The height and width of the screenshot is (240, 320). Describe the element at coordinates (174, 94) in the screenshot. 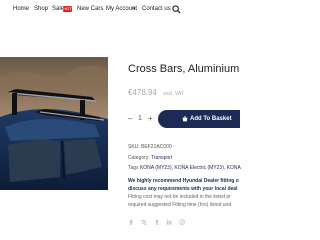

I see `vat-note: excl. VAT` at that location.